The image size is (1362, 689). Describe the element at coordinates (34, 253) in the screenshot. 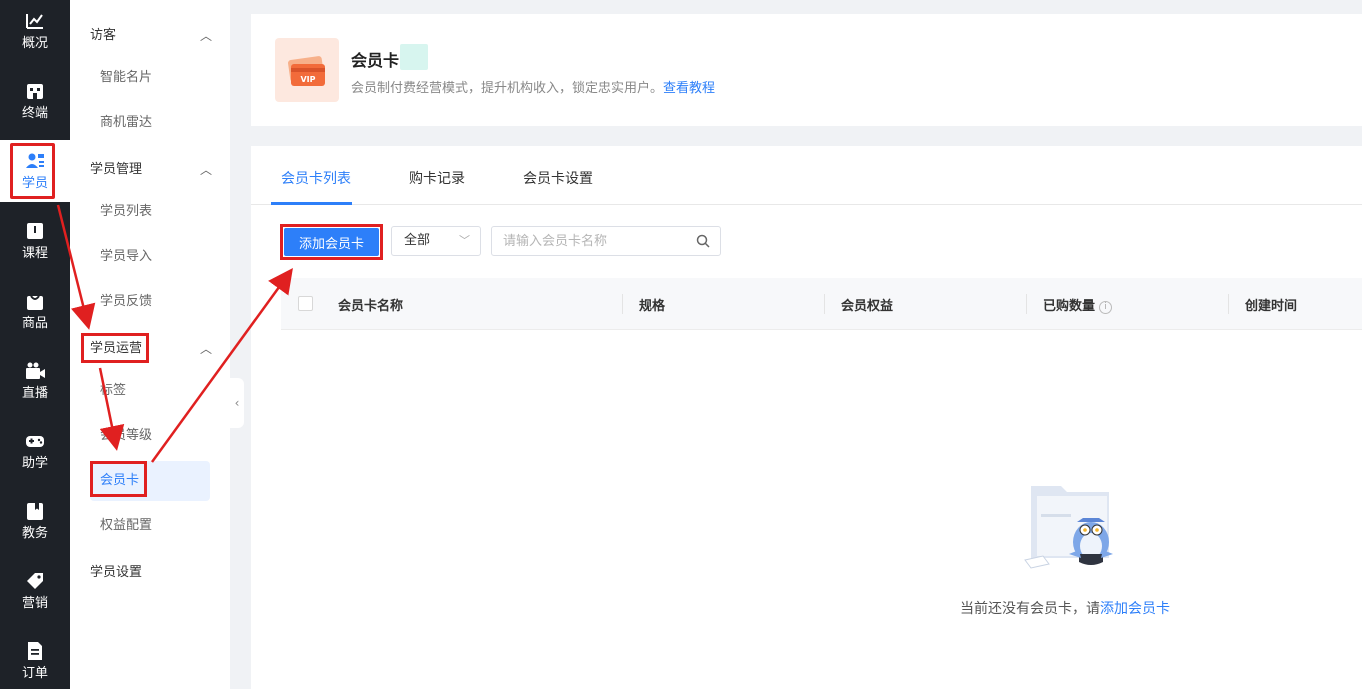

I see `rail-label: 课程` at that location.